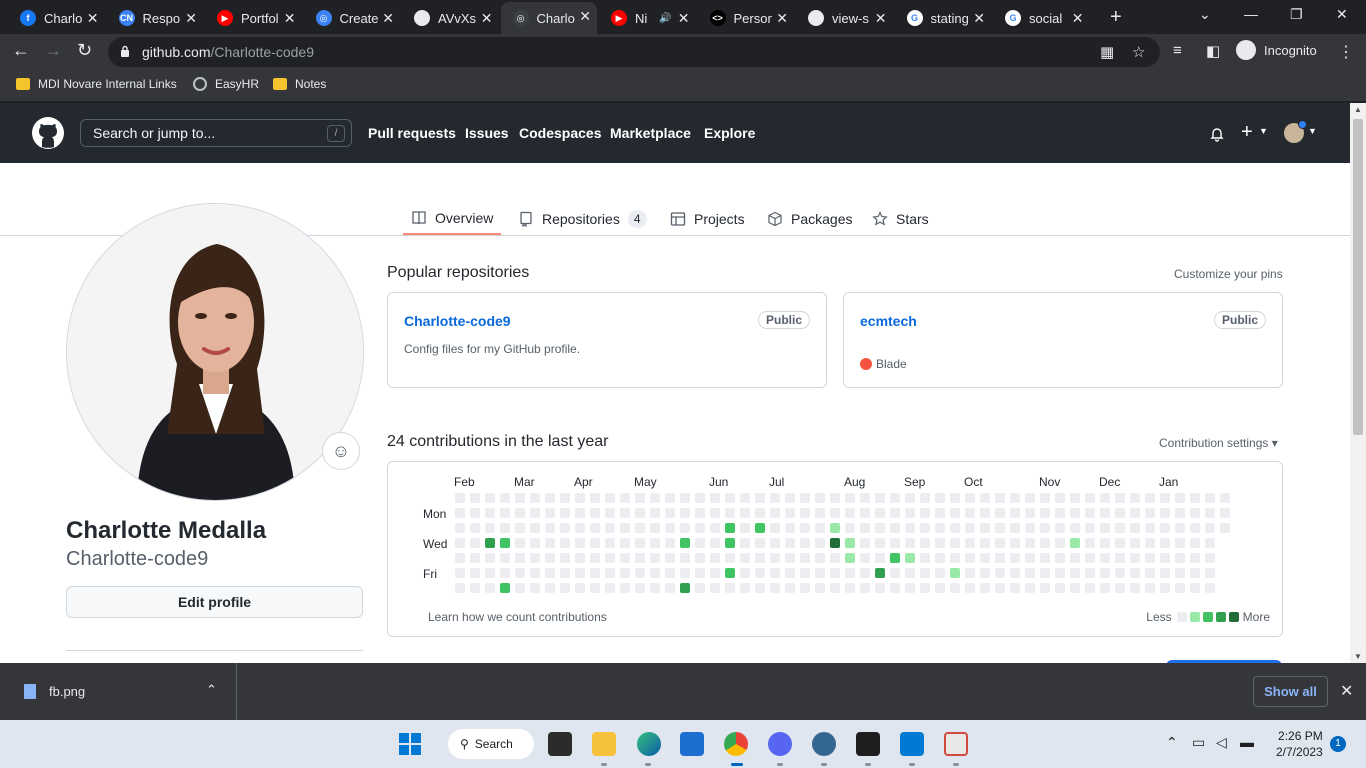 The image size is (1366, 768). Describe the element at coordinates (517, 617) in the screenshot. I see `learn-contributions-link: Learn how we count contributions` at that location.